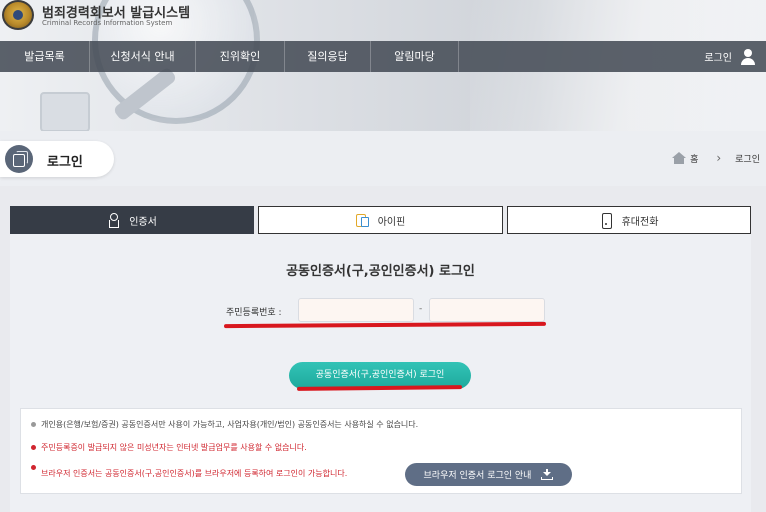 Image resolution: width=766 pixels, height=512 pixels. What do you see at coordinates (718, 58) in the screenshot?
I see `nav-login-label: 로그인` at bounding box center [718, 58].